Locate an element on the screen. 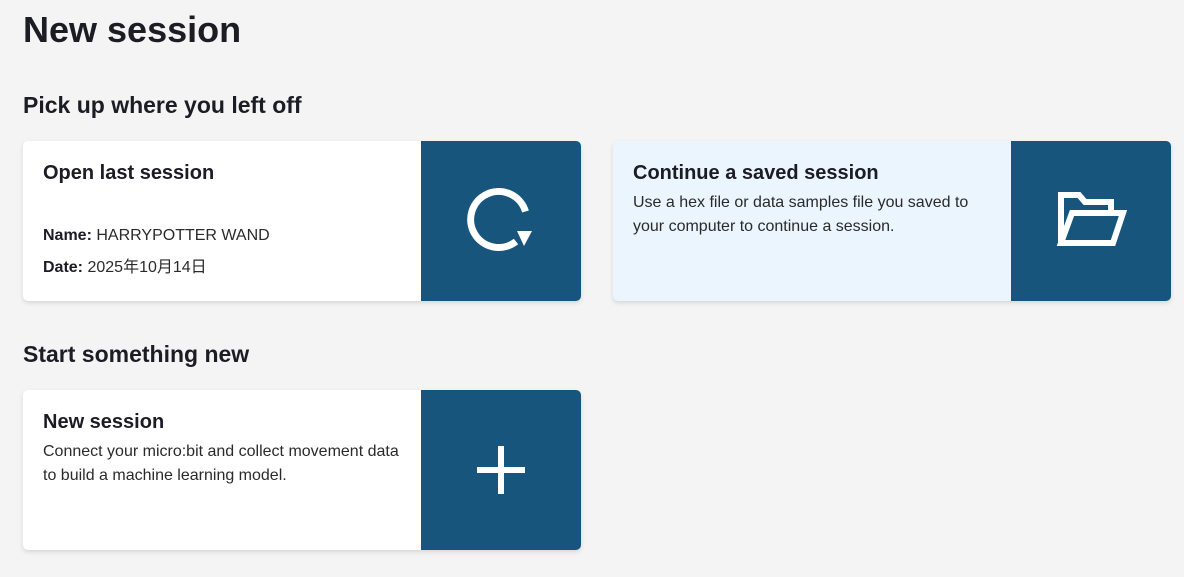 The width and height of the screenshot is (1184, 577). open-last-session-icon-panel is located at coordinates (501, 221).